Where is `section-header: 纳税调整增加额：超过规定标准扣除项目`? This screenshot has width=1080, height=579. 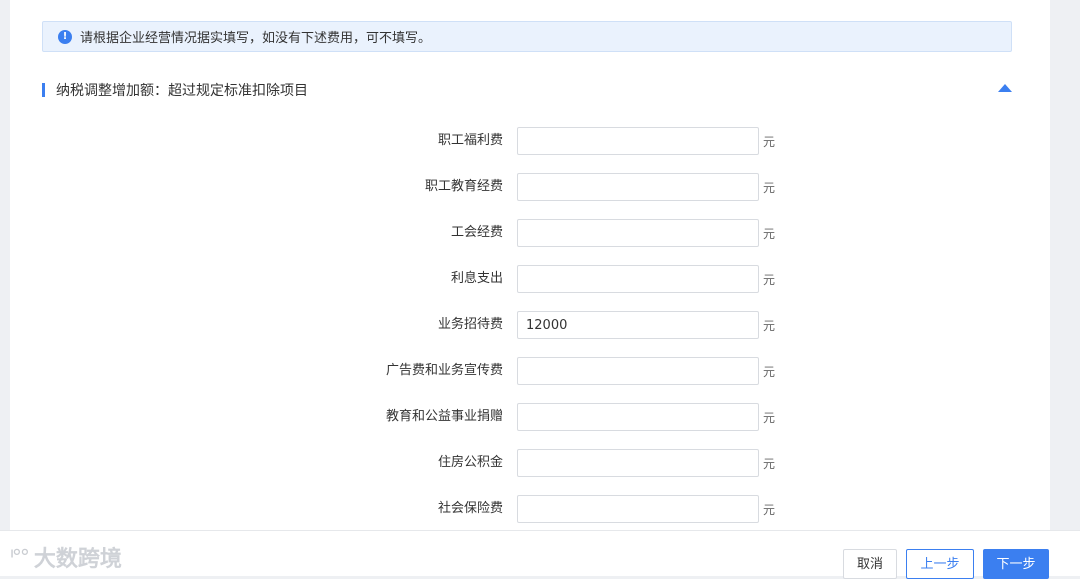 section-header: 纳税调整增加额：超过规定标准扣除项目 is located at coordinates (527, 90).